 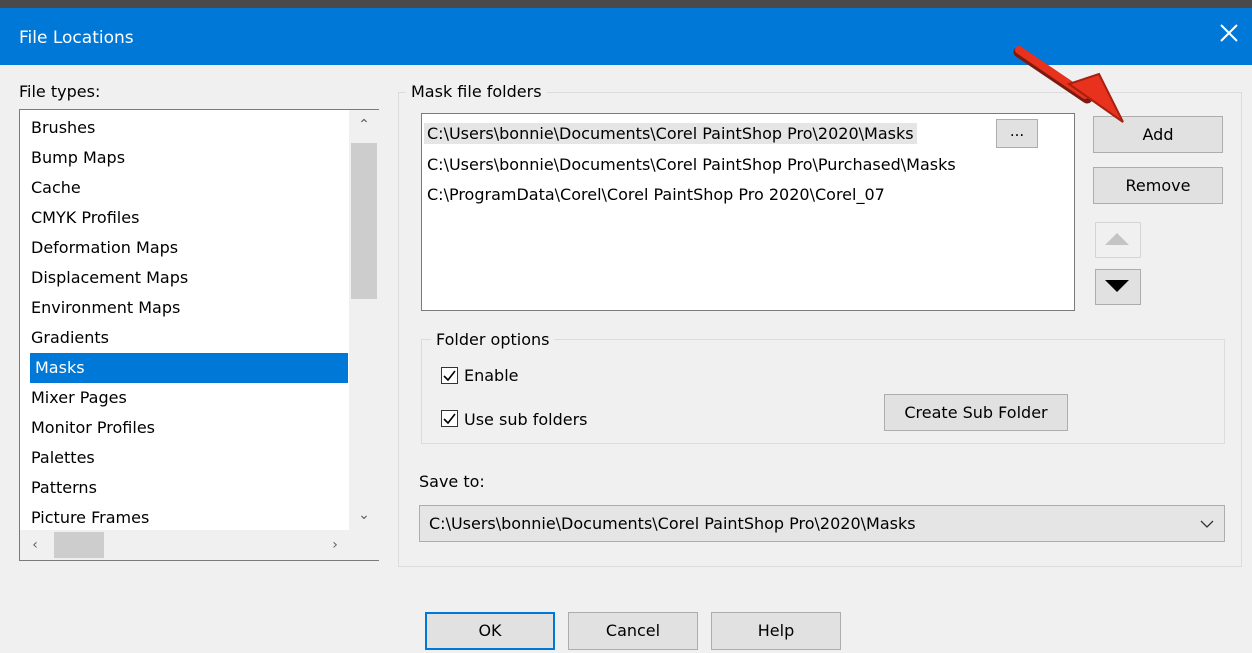 I want to click on cancel-button: Cancel, so click(x=633, y=631).